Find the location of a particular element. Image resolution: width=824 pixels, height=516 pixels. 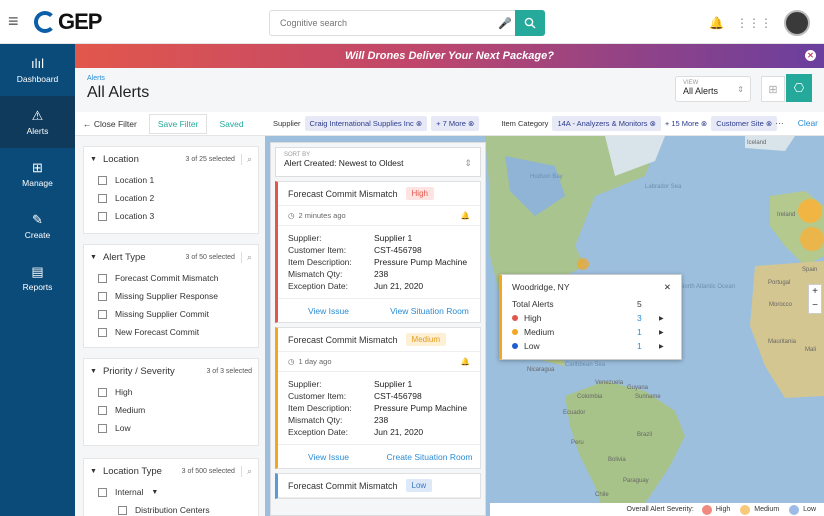

filter-option: New Forecast Commit is located at coordinates (171, 332).